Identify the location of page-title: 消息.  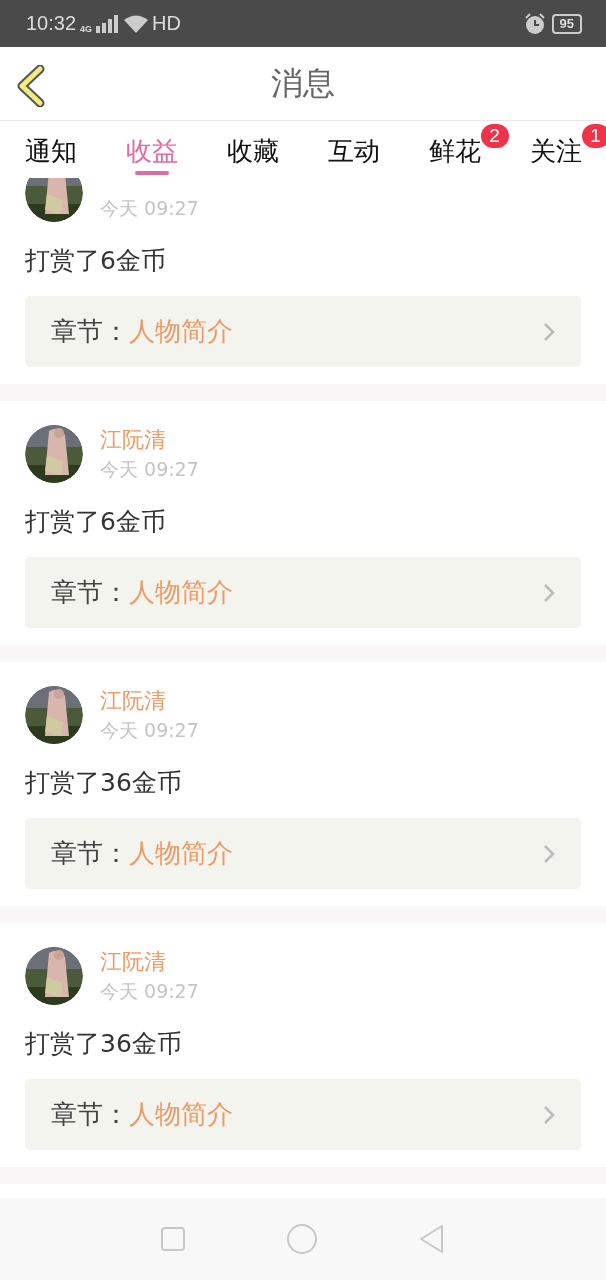
(303, 83).